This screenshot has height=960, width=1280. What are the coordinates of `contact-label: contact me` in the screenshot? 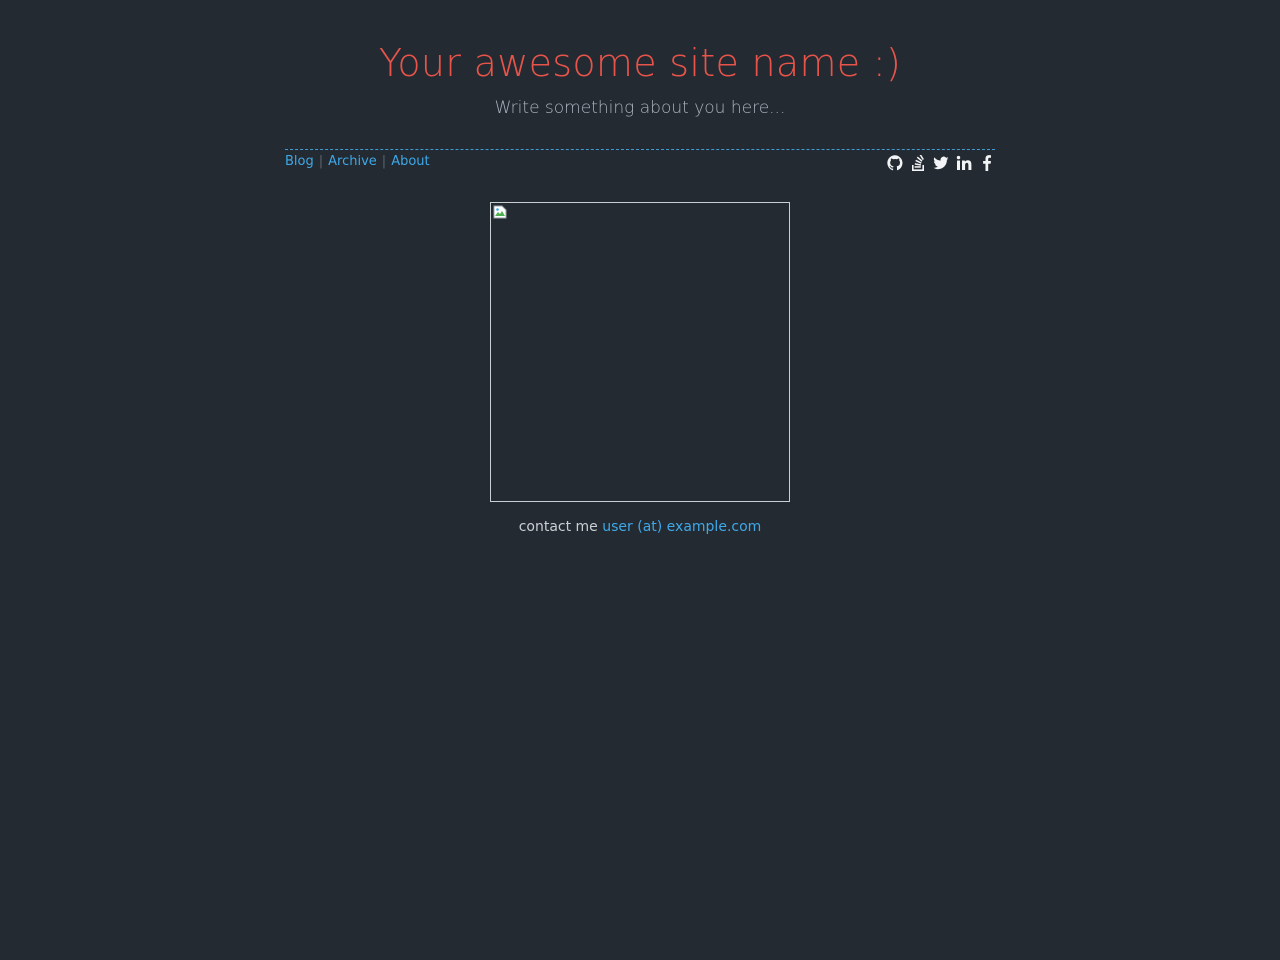 It's located at (558, 527).